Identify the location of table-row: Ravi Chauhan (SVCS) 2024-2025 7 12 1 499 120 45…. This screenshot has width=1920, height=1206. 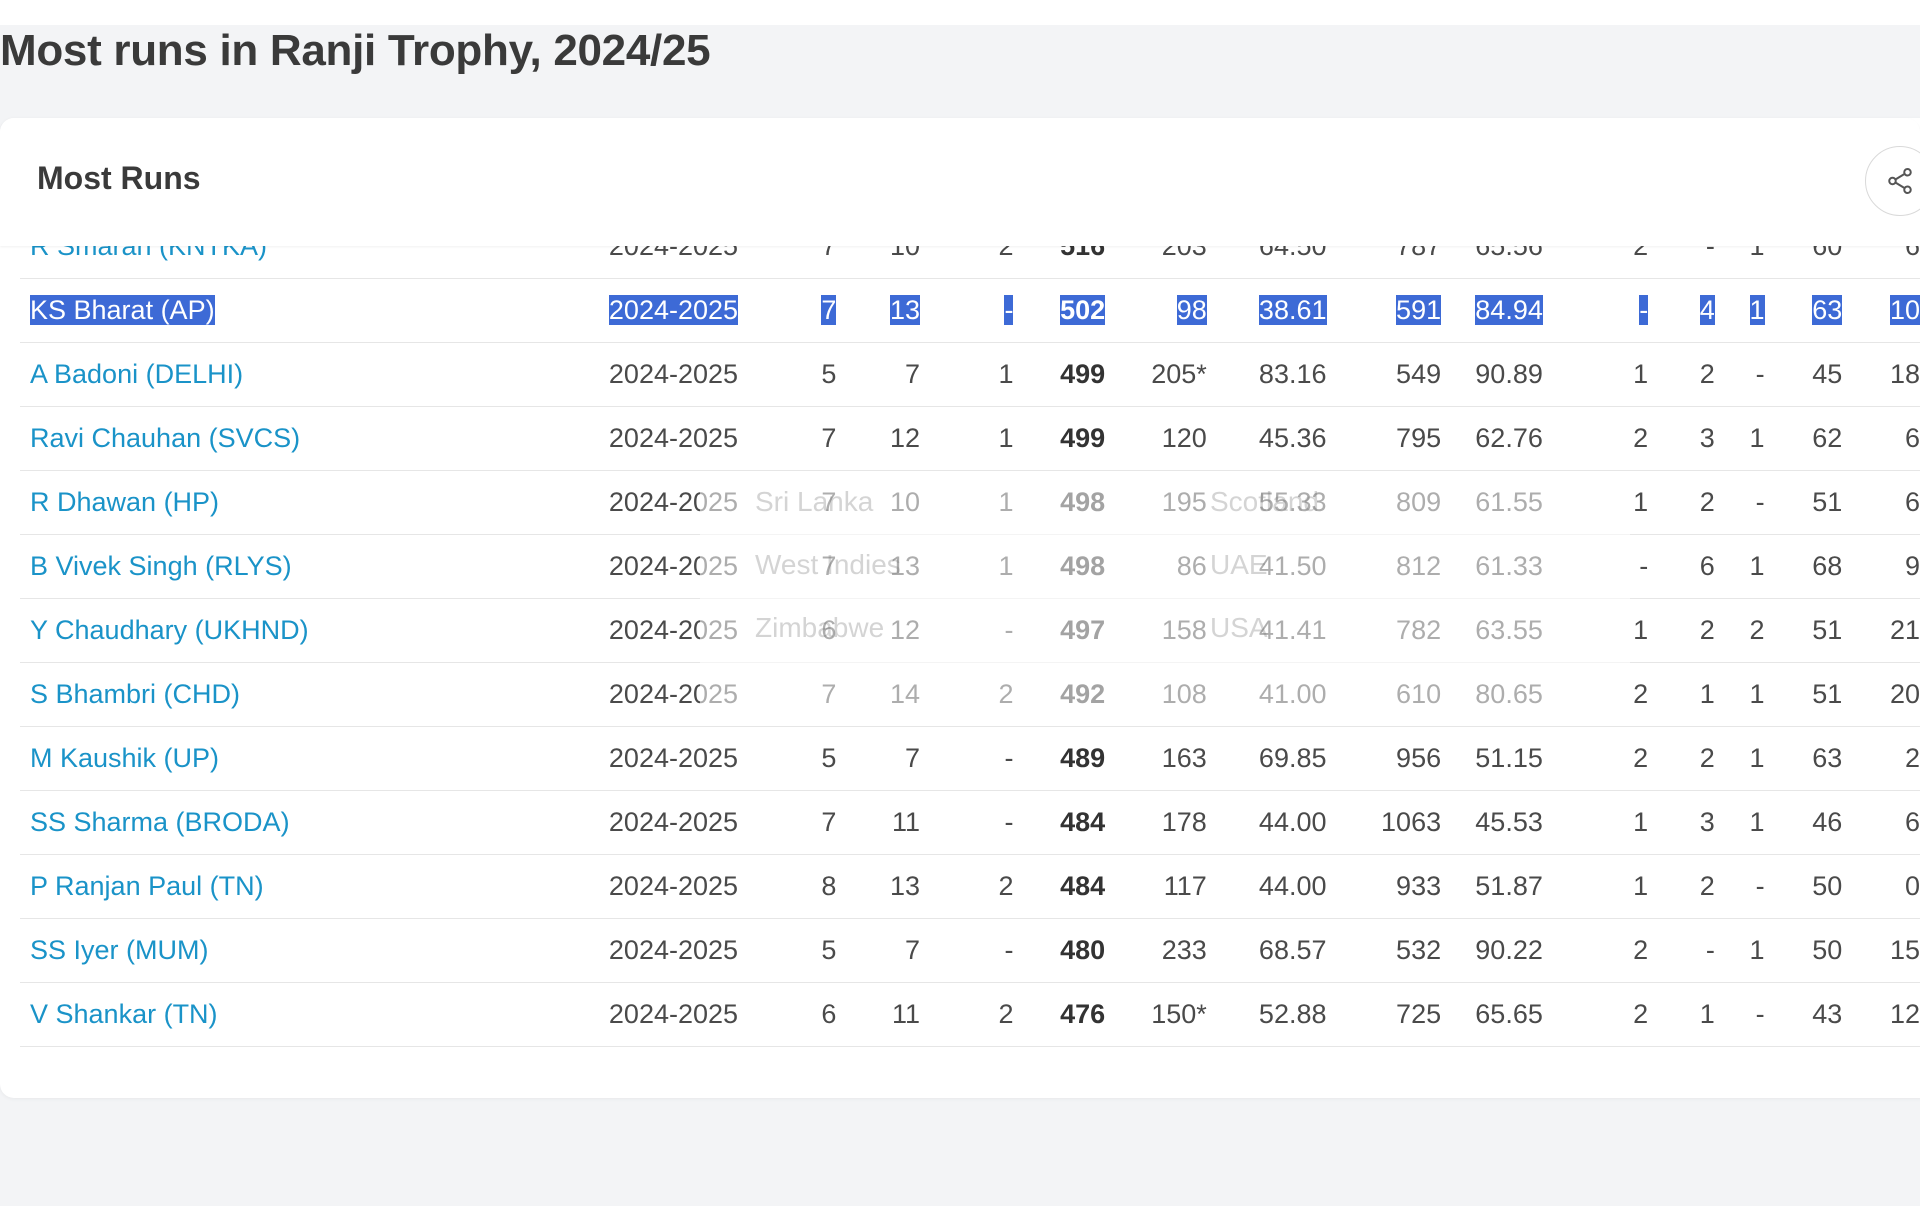
(970, 438).